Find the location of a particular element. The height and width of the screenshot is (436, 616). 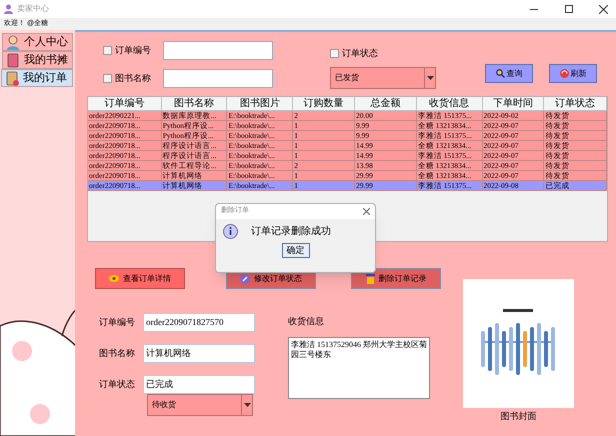

book-icon is located at coordinates (13, 60).